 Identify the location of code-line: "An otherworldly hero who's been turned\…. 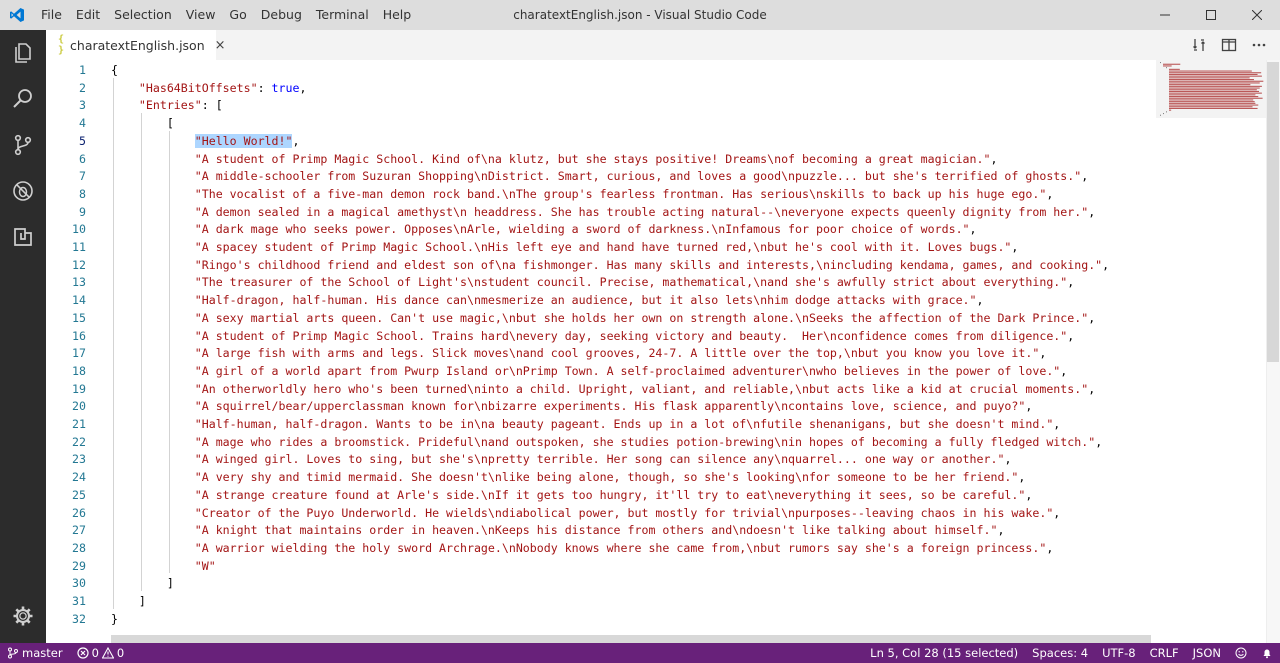
(645, 390).